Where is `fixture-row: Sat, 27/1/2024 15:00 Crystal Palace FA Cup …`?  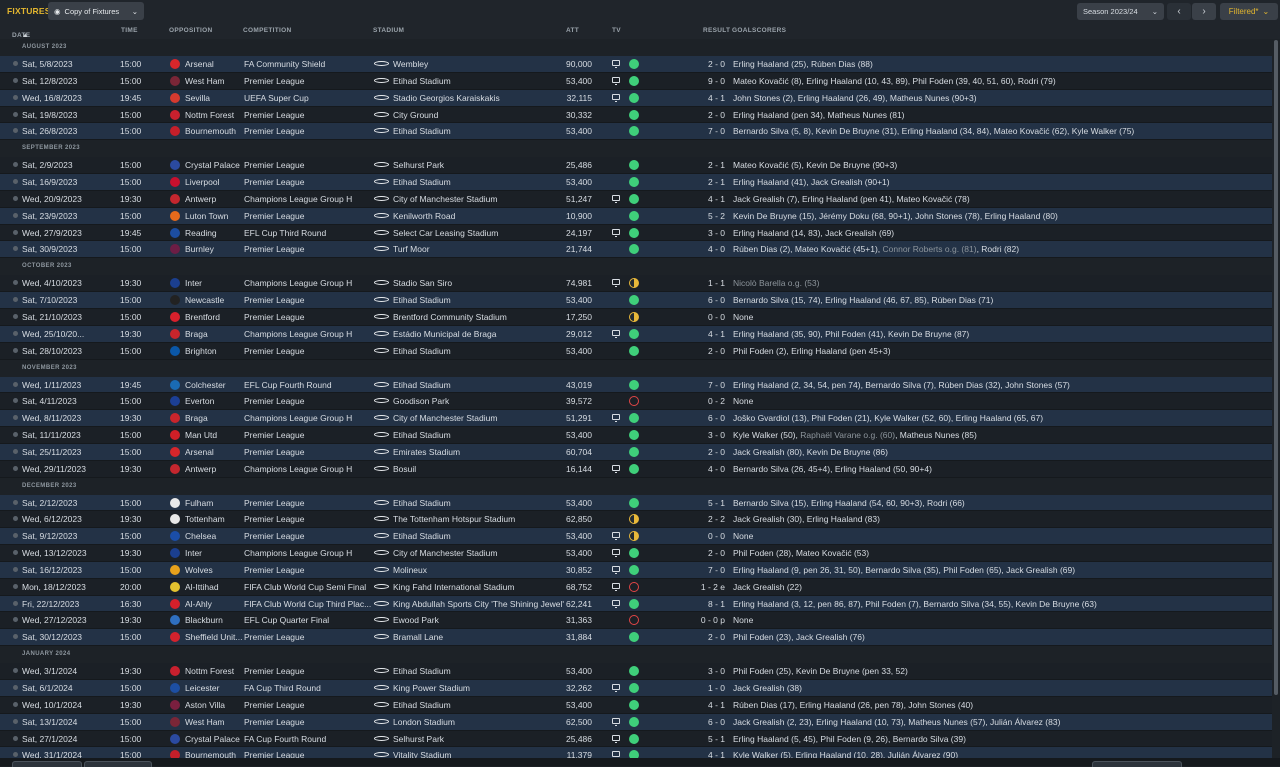
fixture-row: Sat, 27/1/2024 15:00 Crystal Palace FA Cup … is located at coordinates (636, 739).